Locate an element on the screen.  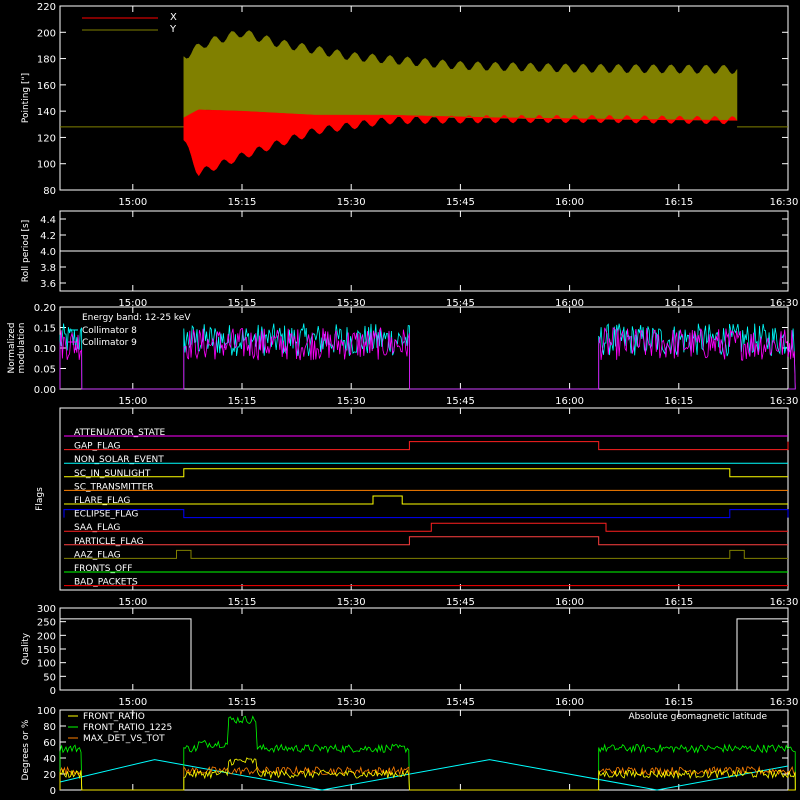
quality-xtick-label: 15:30 is located at coordinates (351, 702).